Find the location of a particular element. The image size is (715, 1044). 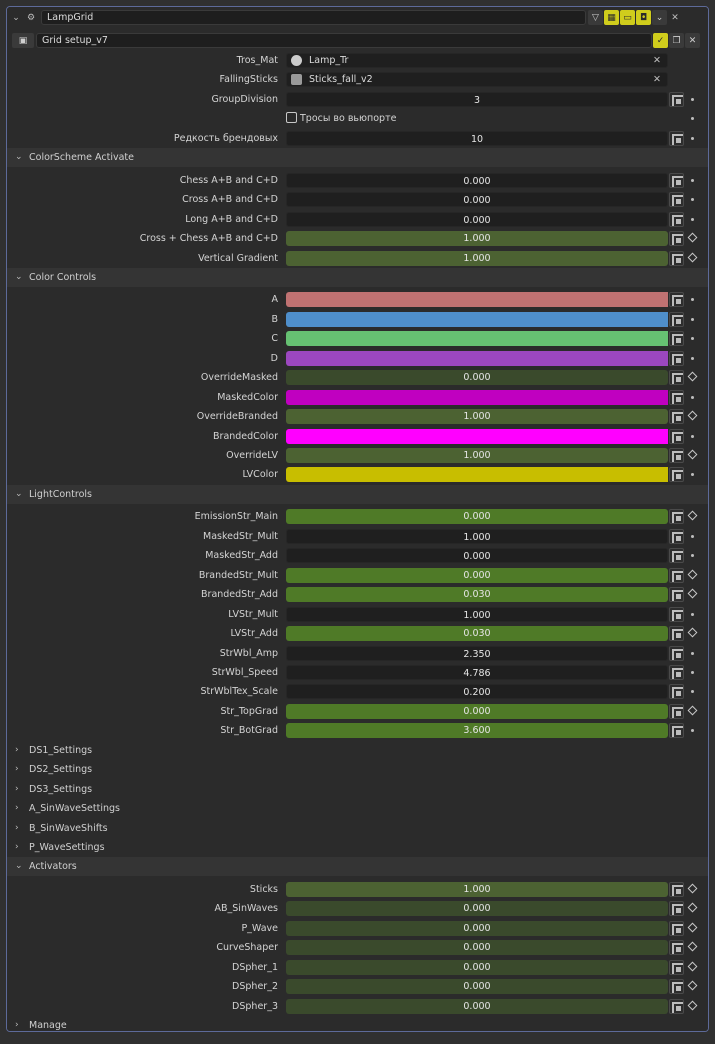

object-field: Sticks_fall_v2 ✕ is located at coordinates (477, 80).